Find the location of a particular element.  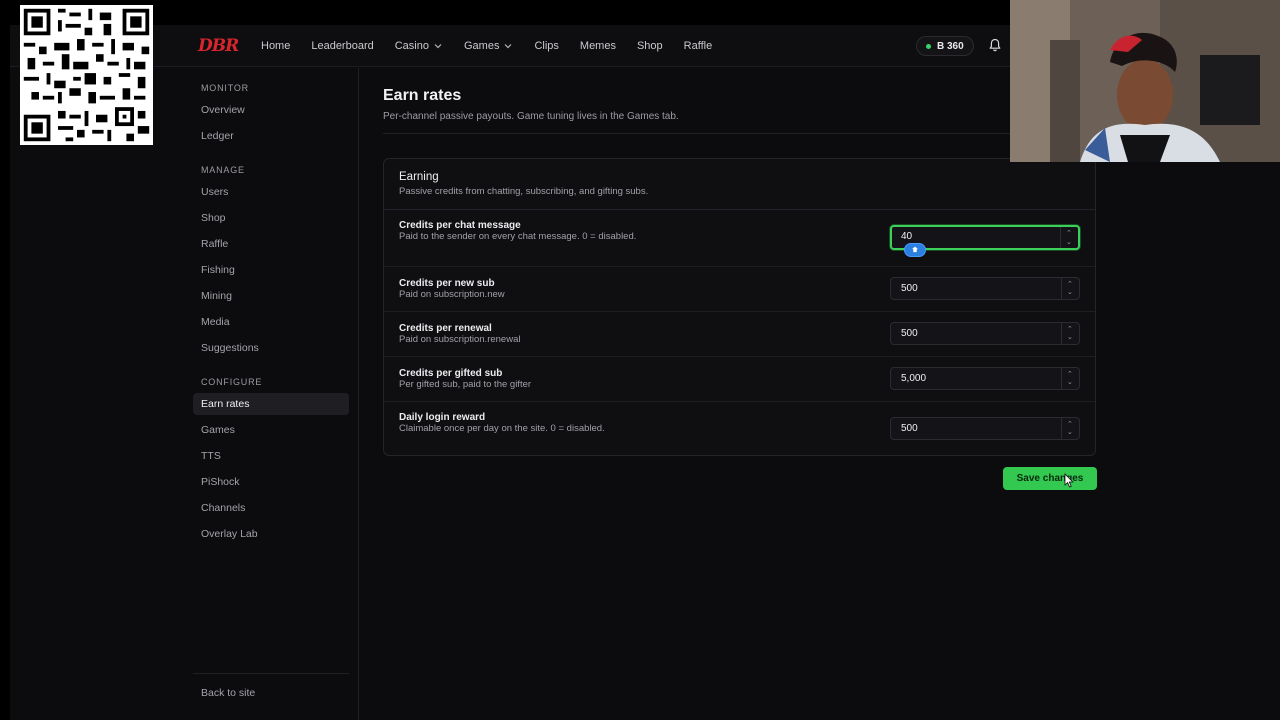

card-title: Earning is located at coordinates (419, 177).